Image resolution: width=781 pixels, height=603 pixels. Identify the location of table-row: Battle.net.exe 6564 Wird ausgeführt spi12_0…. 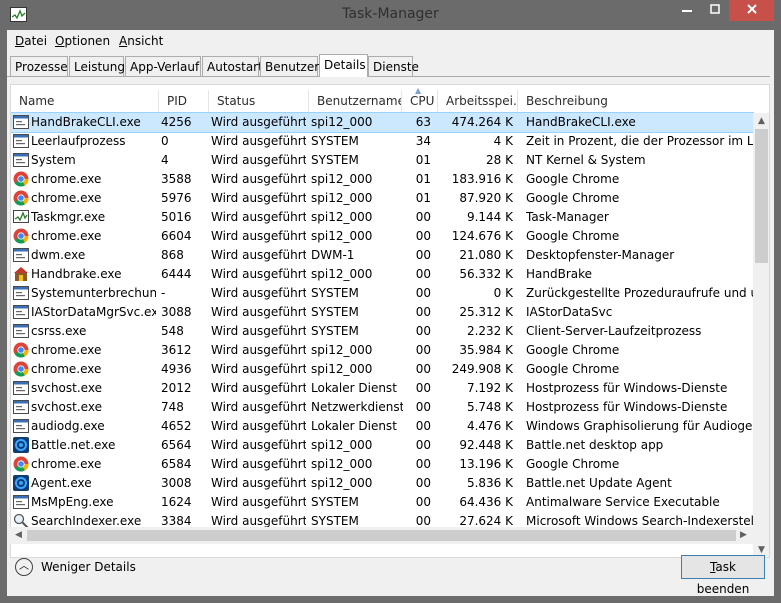
(382, 445).